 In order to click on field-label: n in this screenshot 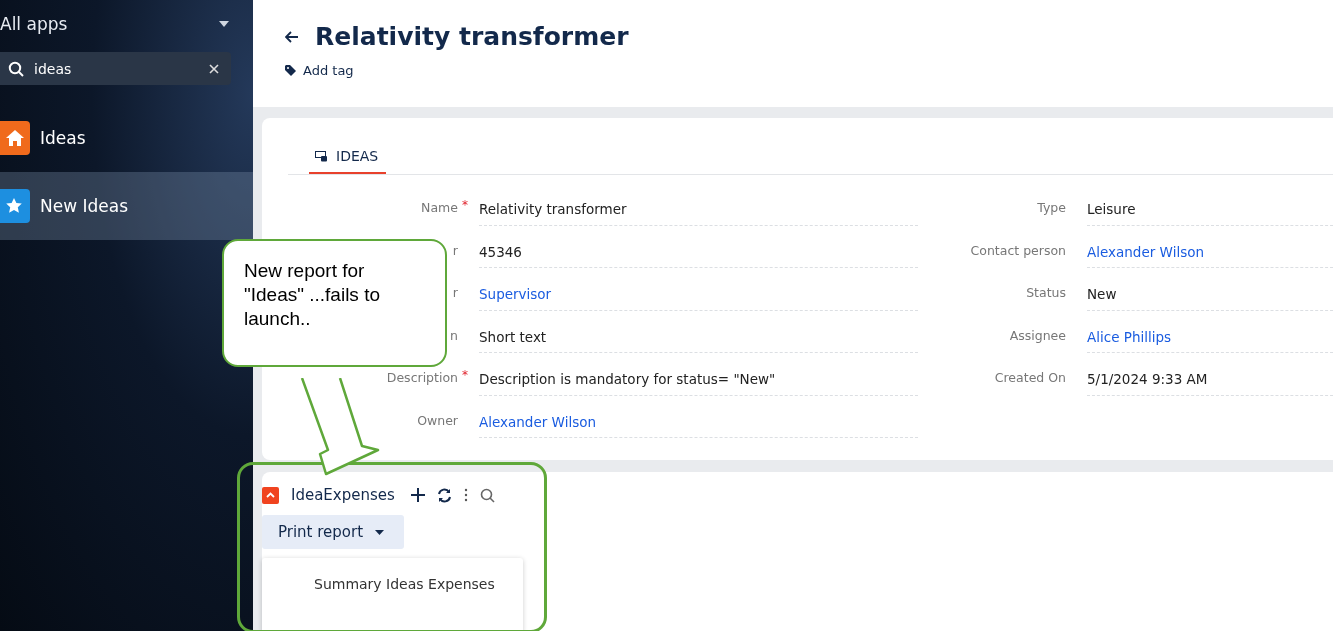, I will do `click(454, 335)`.